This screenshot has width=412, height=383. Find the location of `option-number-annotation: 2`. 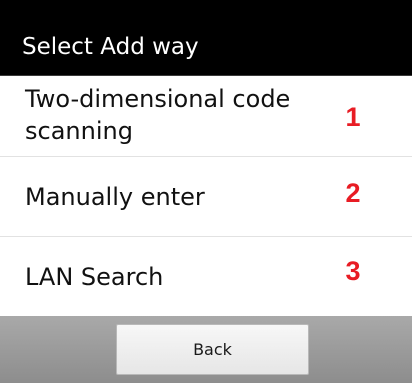

option-number-annotation: 2 is located at coordinates (353, 193).